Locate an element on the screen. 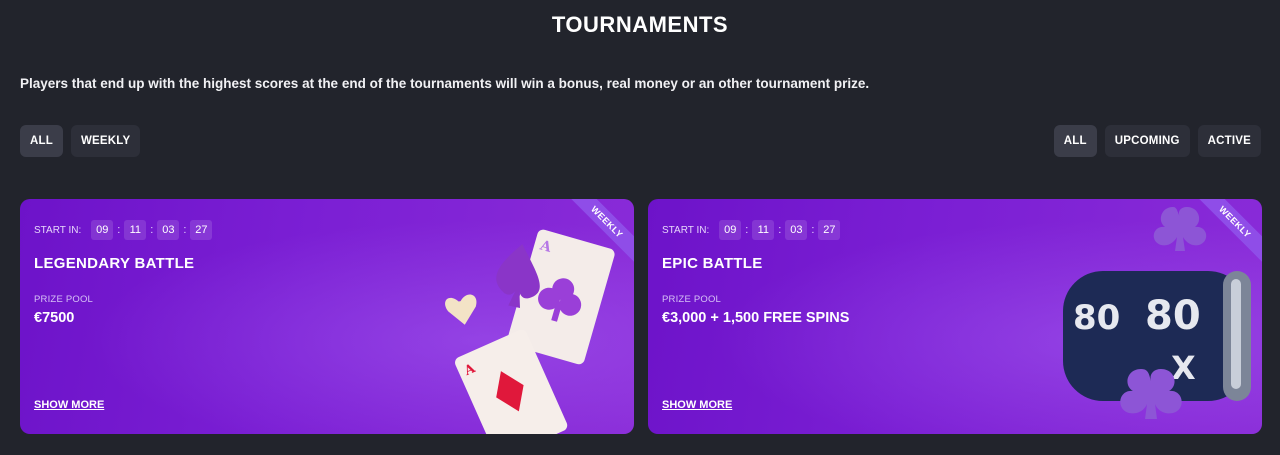 This screenshot has width=1280, height=455. status-filter-group: ALL UPCOMING ACTIVE is located at coordinates (1157, 141).